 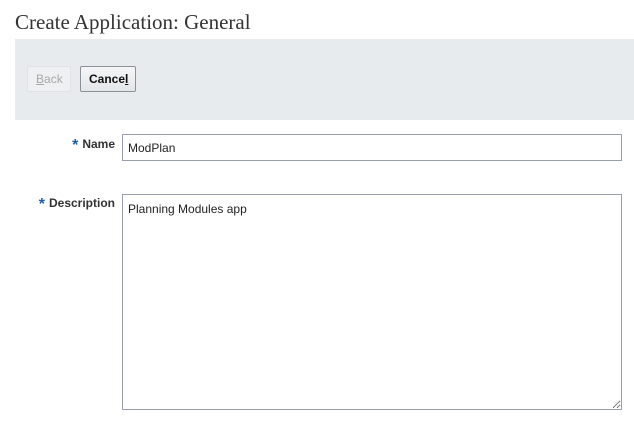 I want to click on description-label-text: Description, so click(x=81, y=203).